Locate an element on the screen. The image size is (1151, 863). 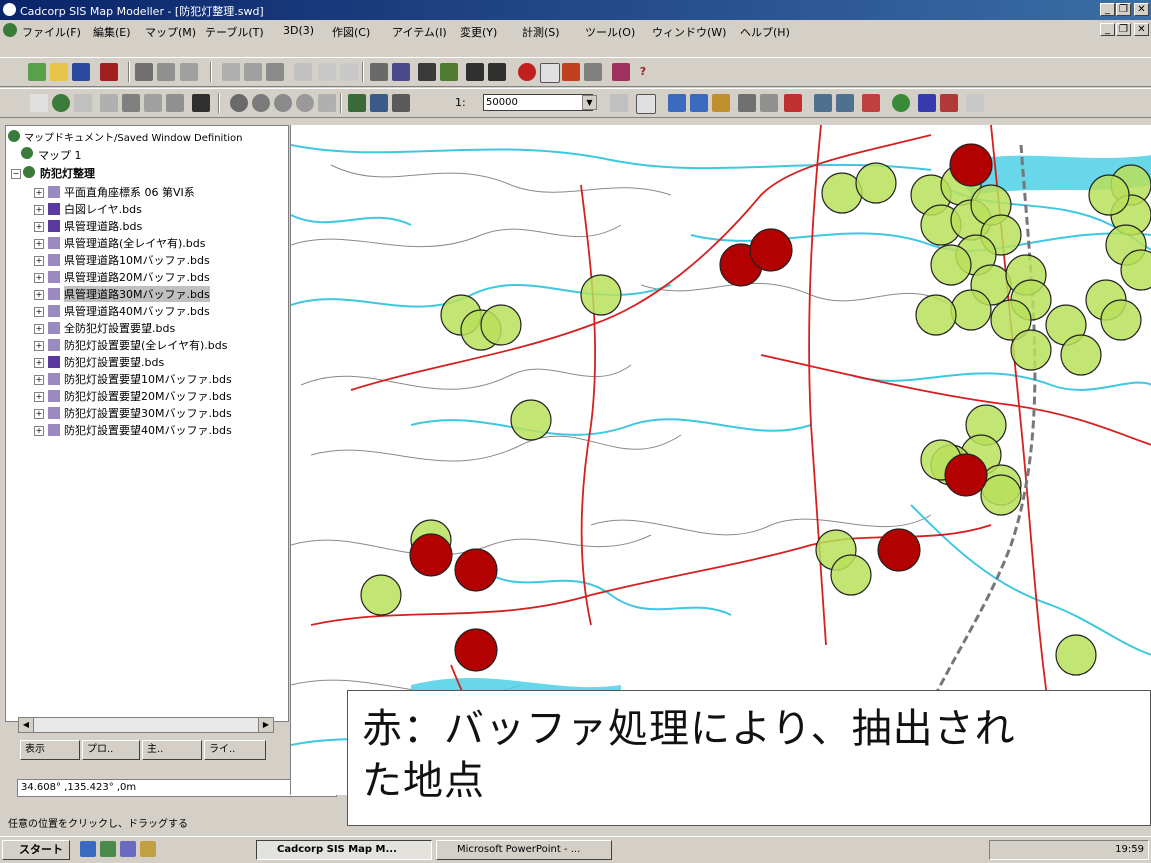
grid-icon is located at coordinates (379, 72).